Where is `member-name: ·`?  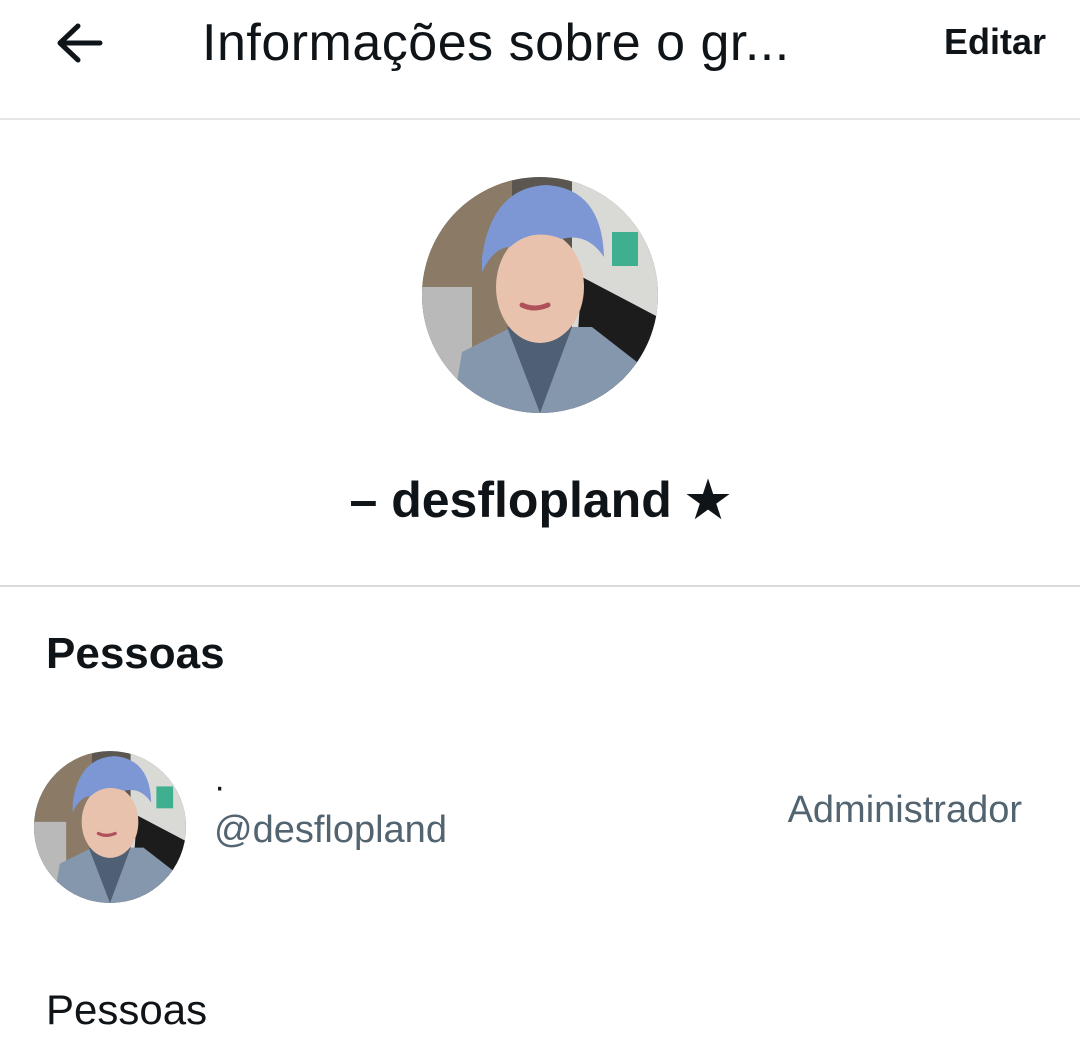
member-name: · is located at coordinates (220, 787).